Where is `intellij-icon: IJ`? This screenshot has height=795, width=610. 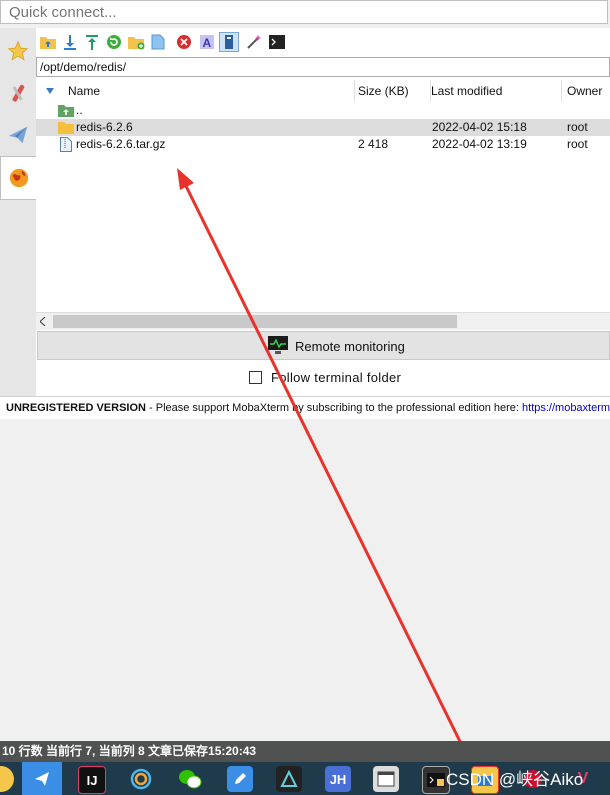
intellij-icon: IJ is located at coordinates (92, 780).